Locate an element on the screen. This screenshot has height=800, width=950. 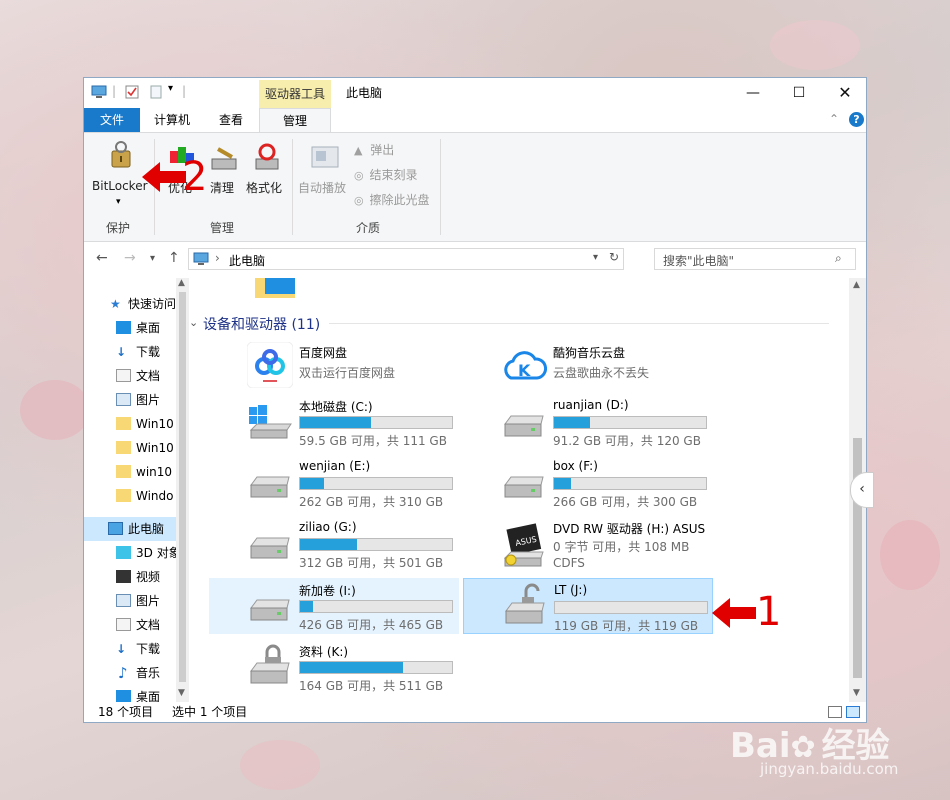
annotation-label: 1 is located at coordinates (769, 612).